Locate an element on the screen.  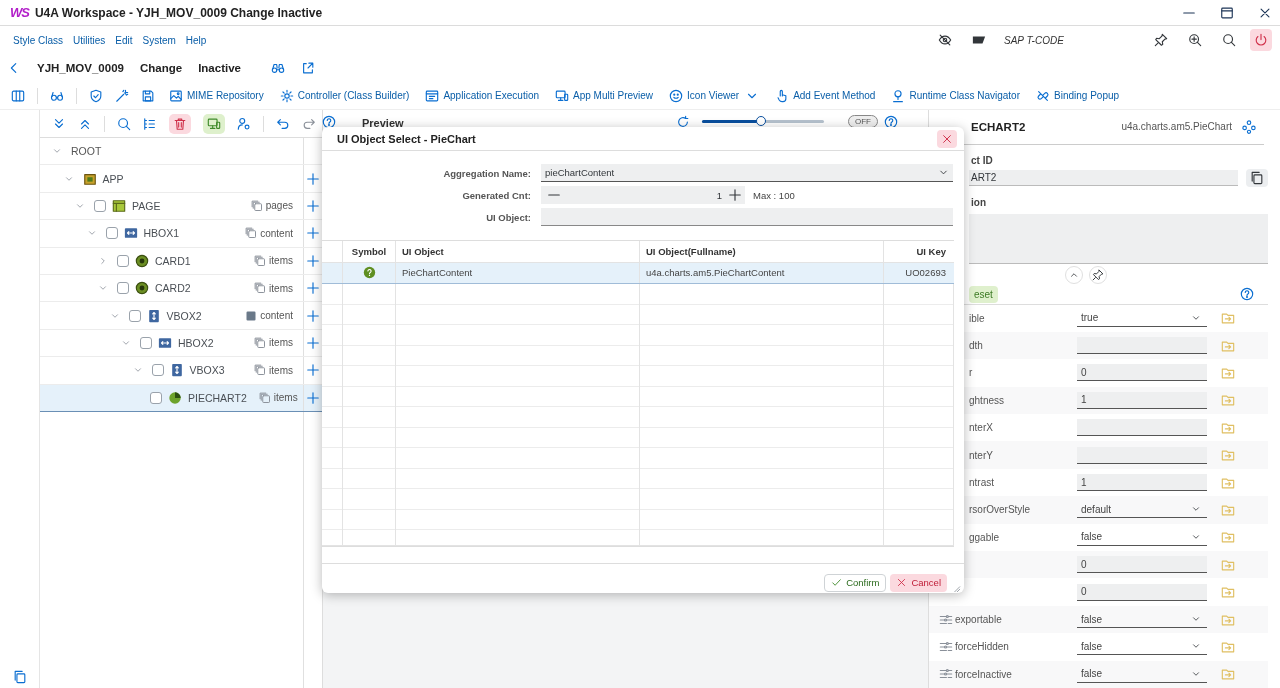
columns-icon is located at coordinates (18, 95).